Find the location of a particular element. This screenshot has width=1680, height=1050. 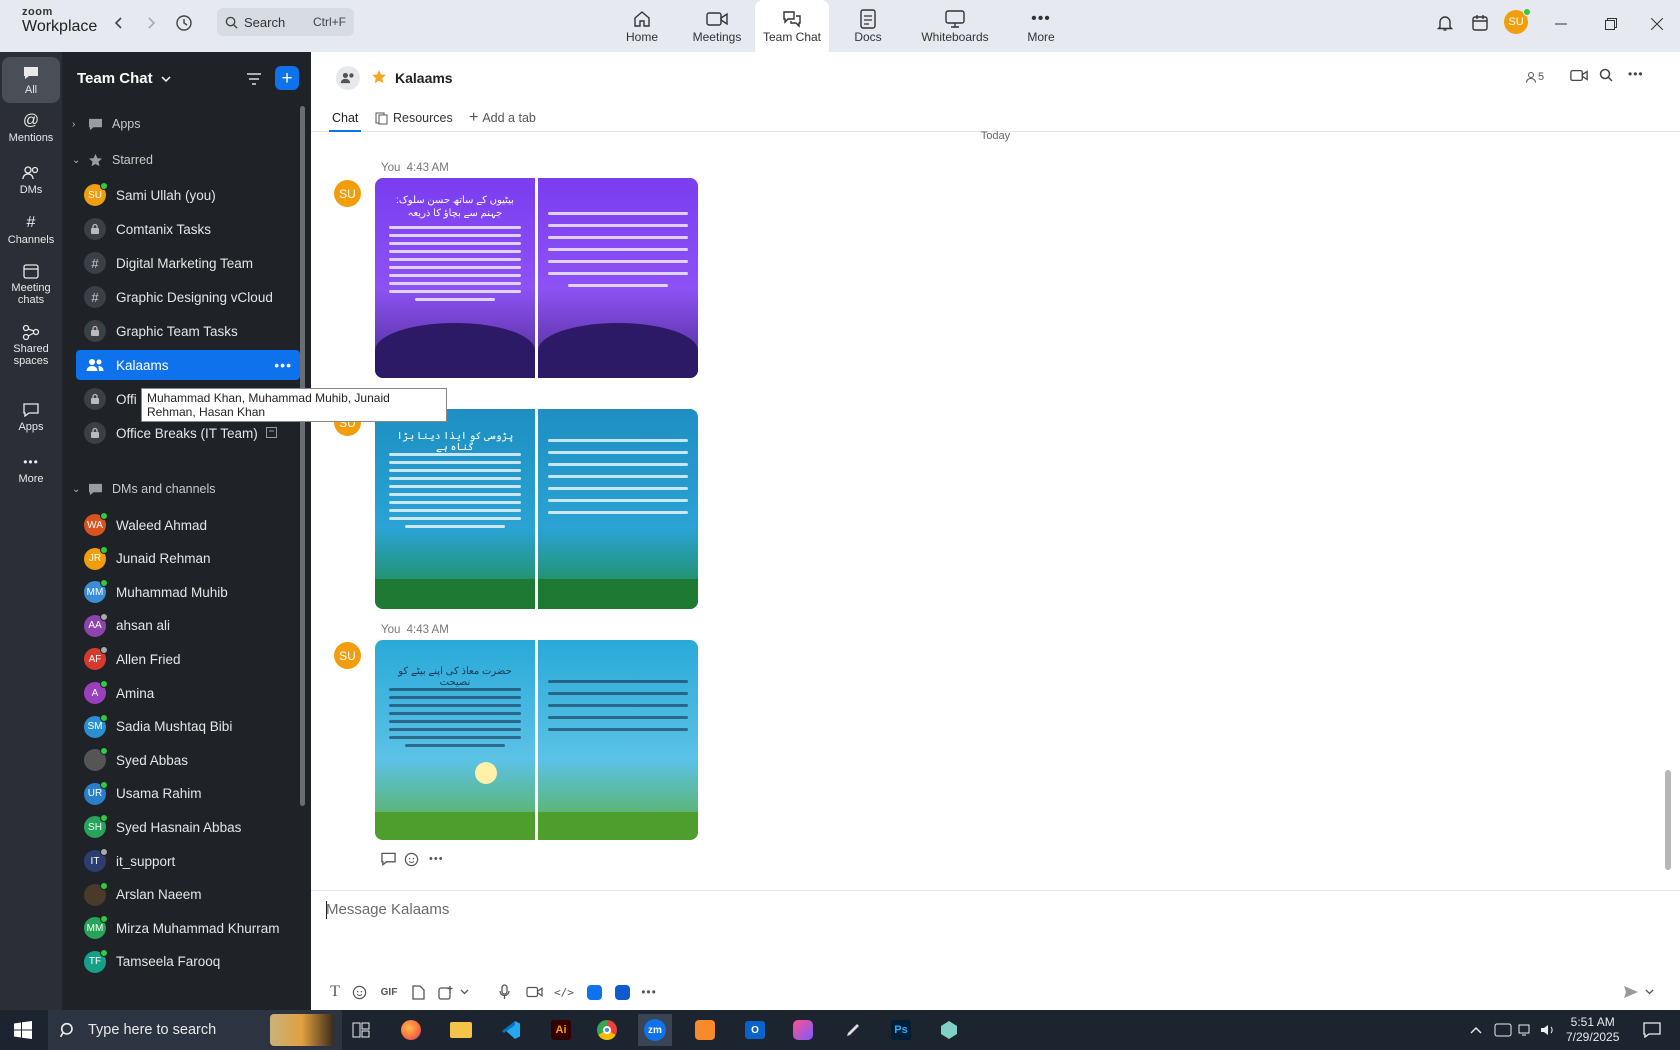

vscode-icon is located at coordinates (511, 1030).